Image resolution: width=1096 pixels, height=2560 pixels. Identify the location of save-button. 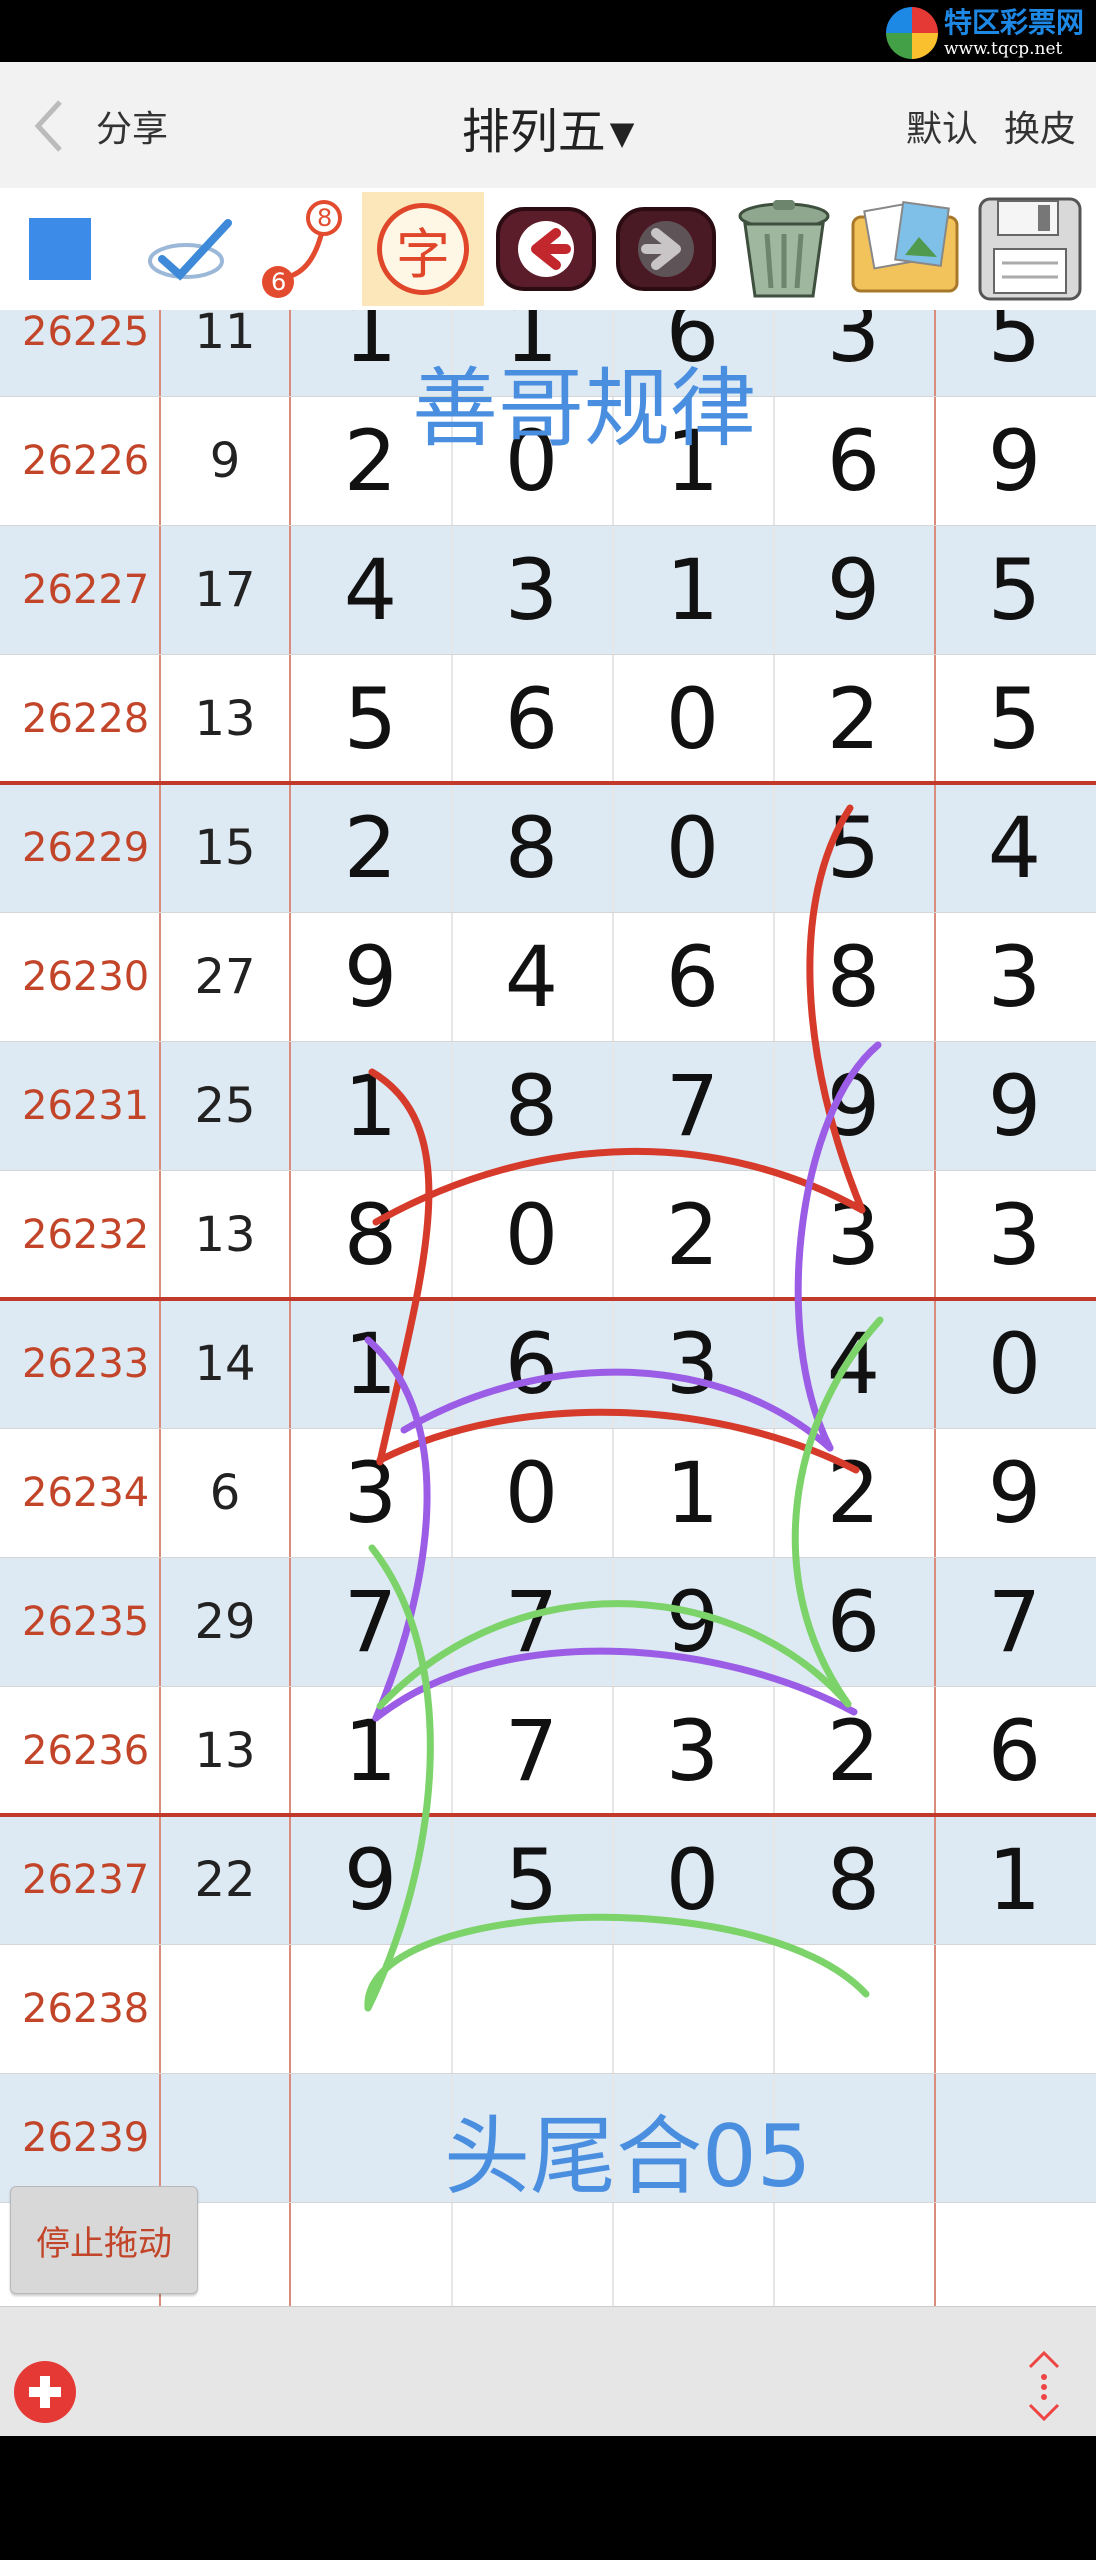
(1030, 249).